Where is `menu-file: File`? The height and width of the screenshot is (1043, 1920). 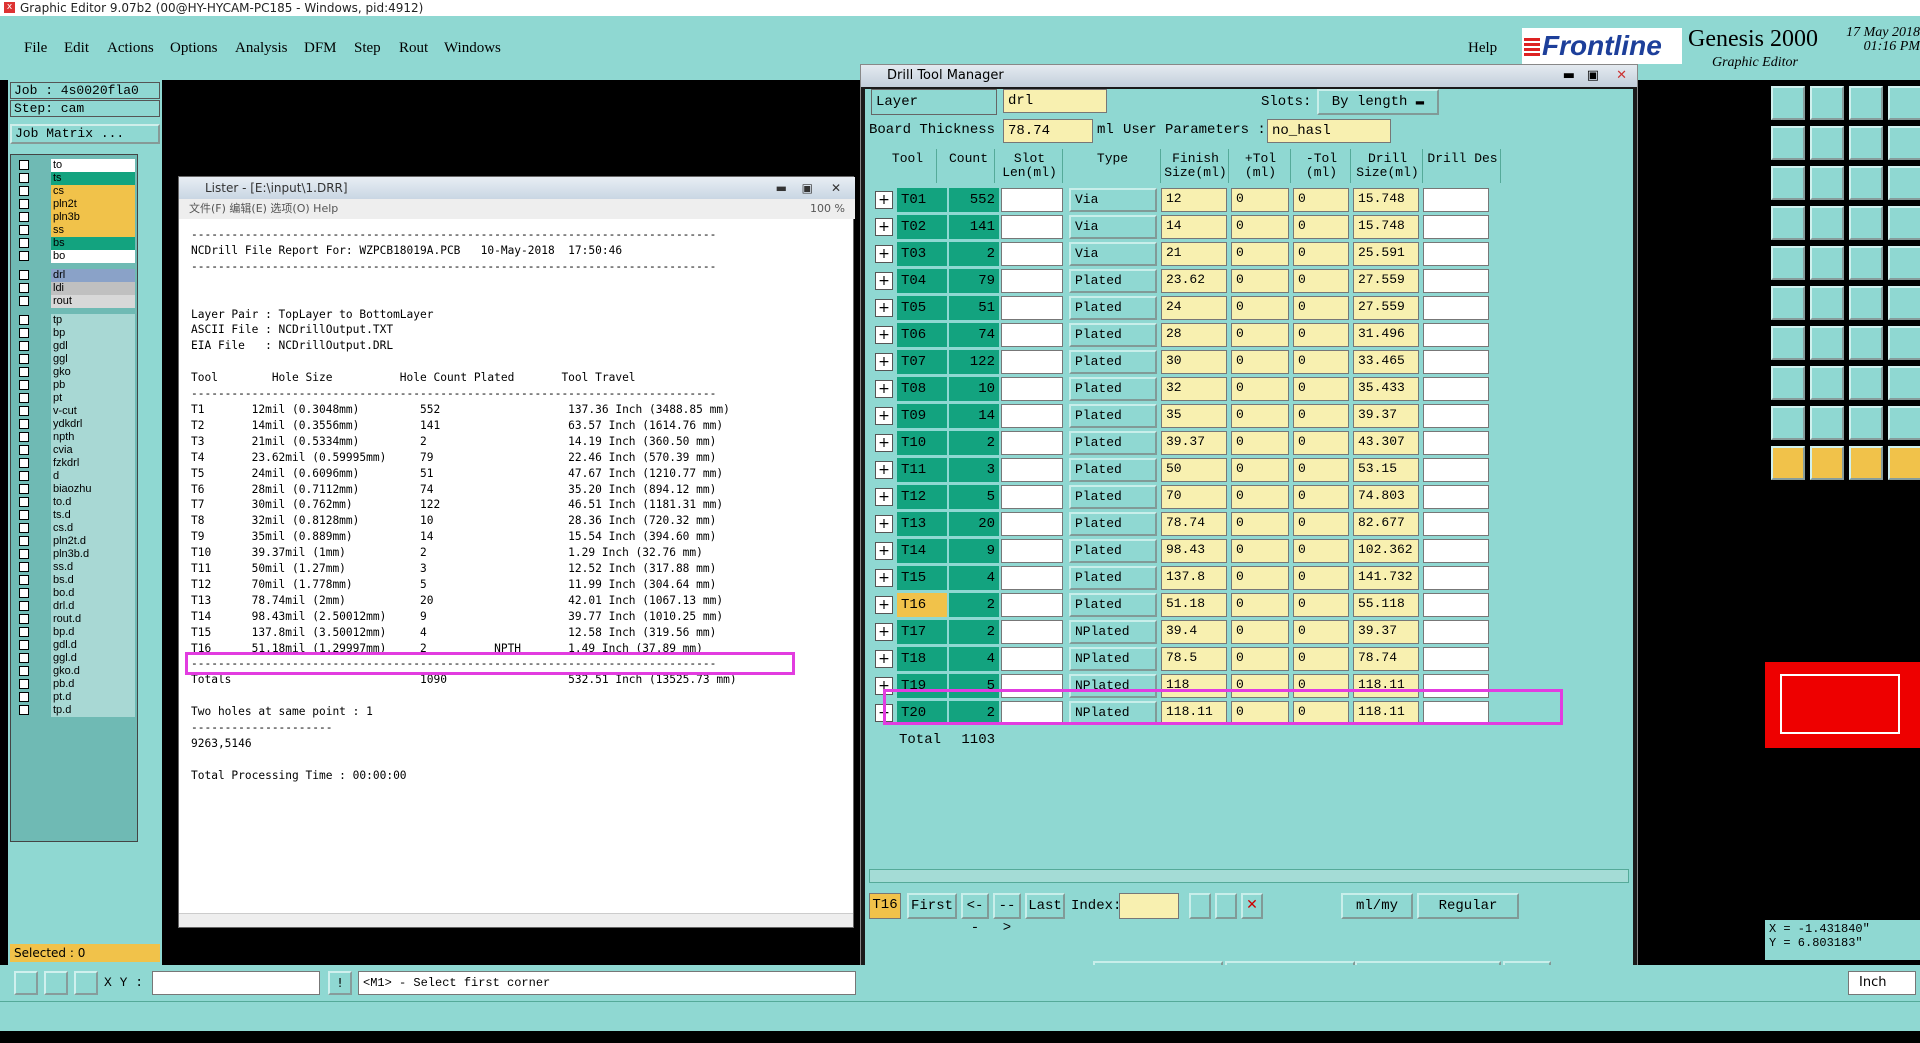
menu-file: File is located at coordinates (35, 48).